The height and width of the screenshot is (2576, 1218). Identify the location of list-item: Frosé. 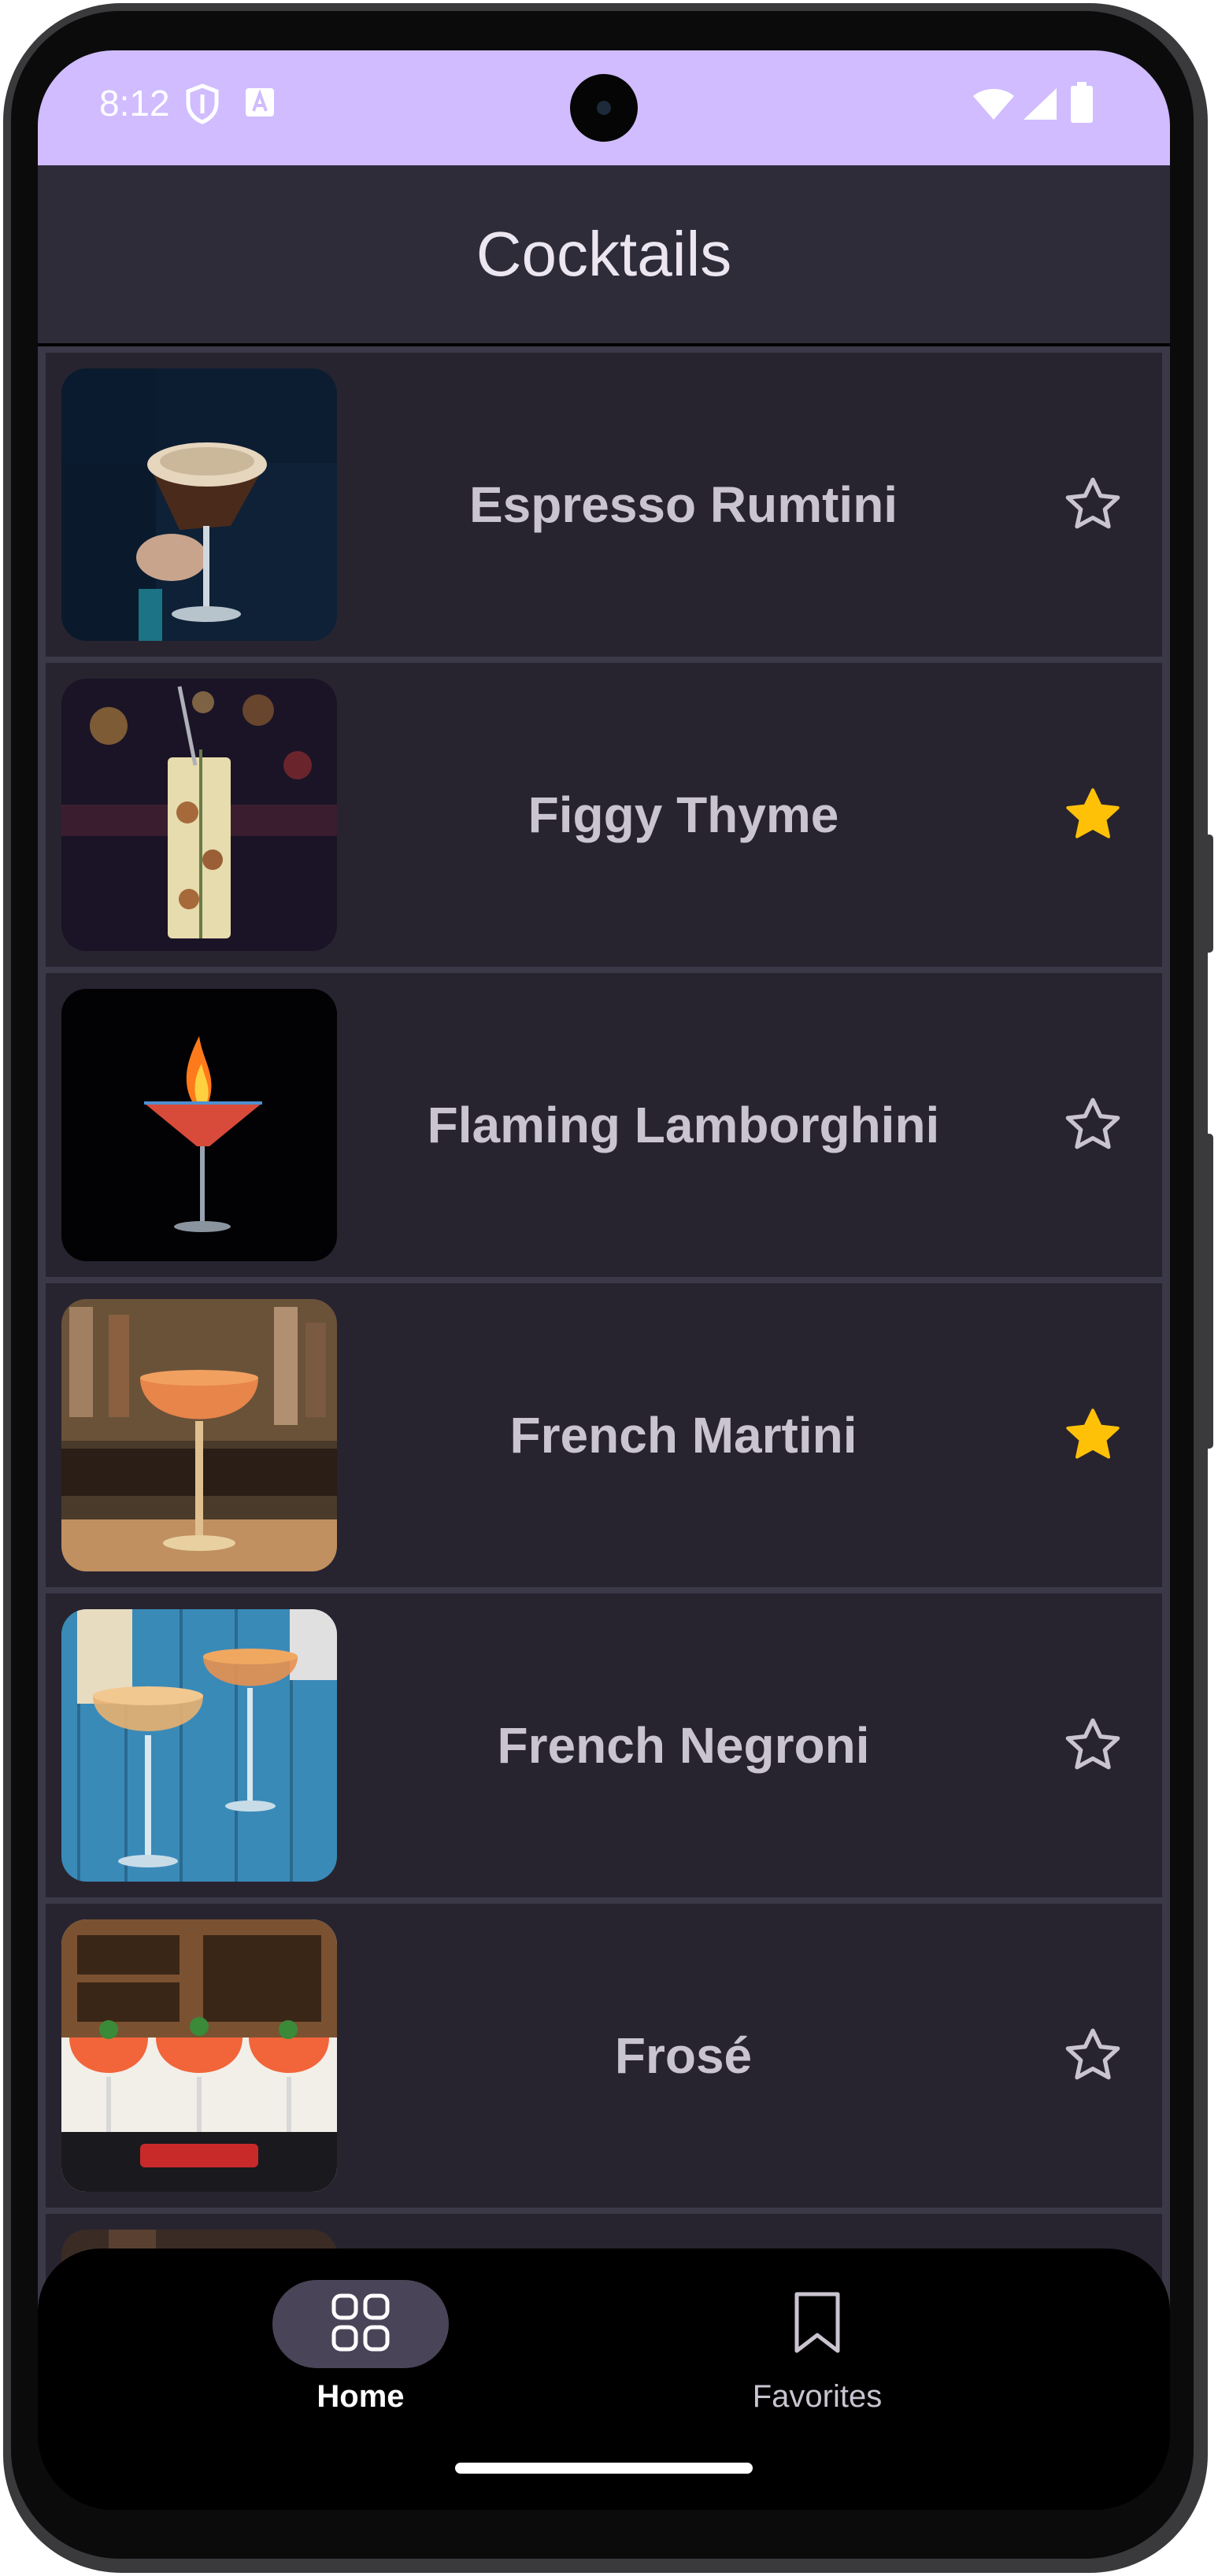
(604, 2056).